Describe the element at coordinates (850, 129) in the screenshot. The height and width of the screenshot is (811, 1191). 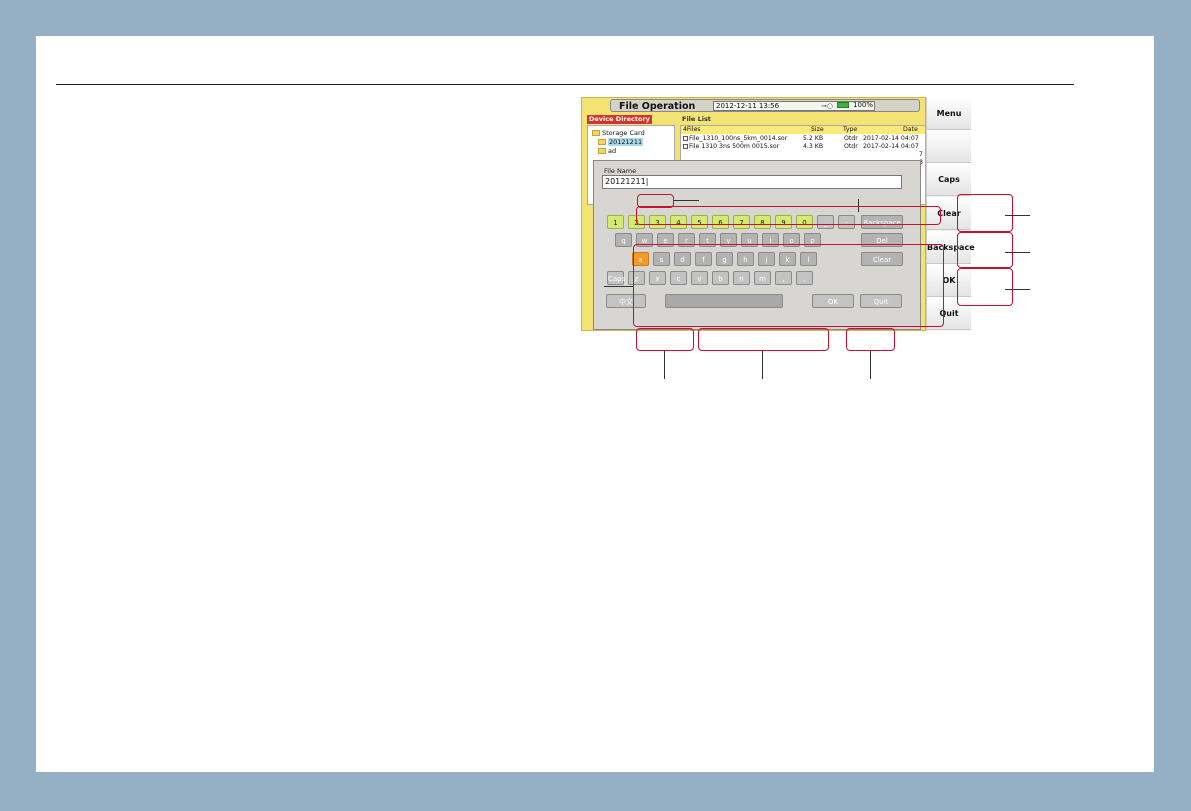
I see `type-header: Type` at that location.